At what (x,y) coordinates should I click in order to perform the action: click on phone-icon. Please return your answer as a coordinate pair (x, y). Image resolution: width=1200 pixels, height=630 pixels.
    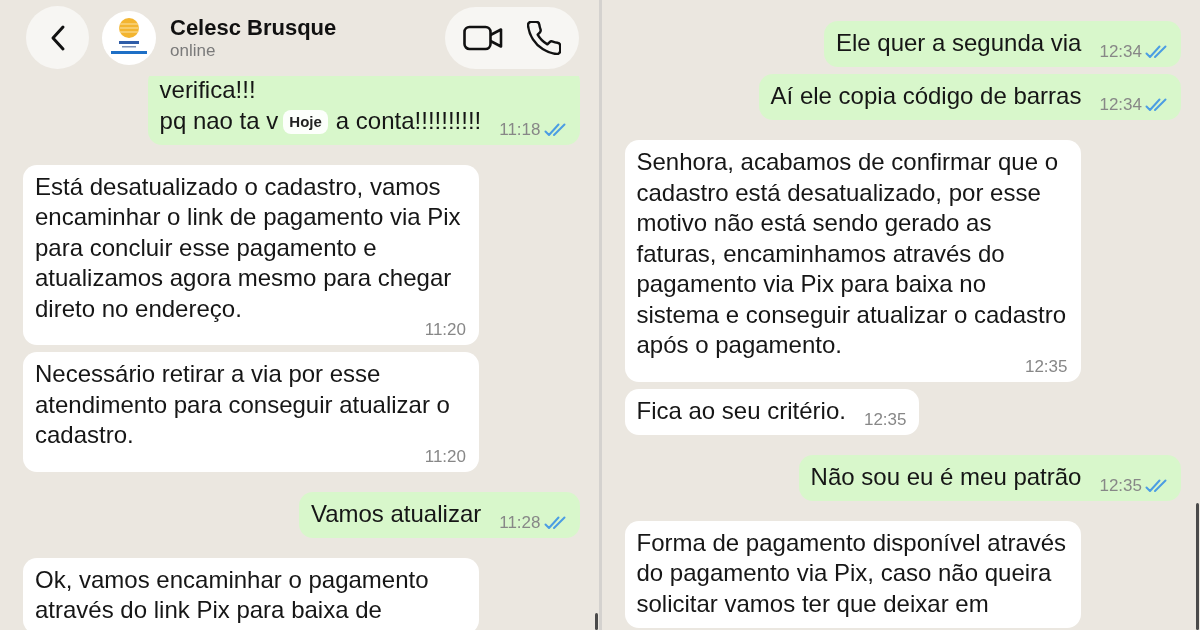
    Looking at the image, I should click on (543, 37).